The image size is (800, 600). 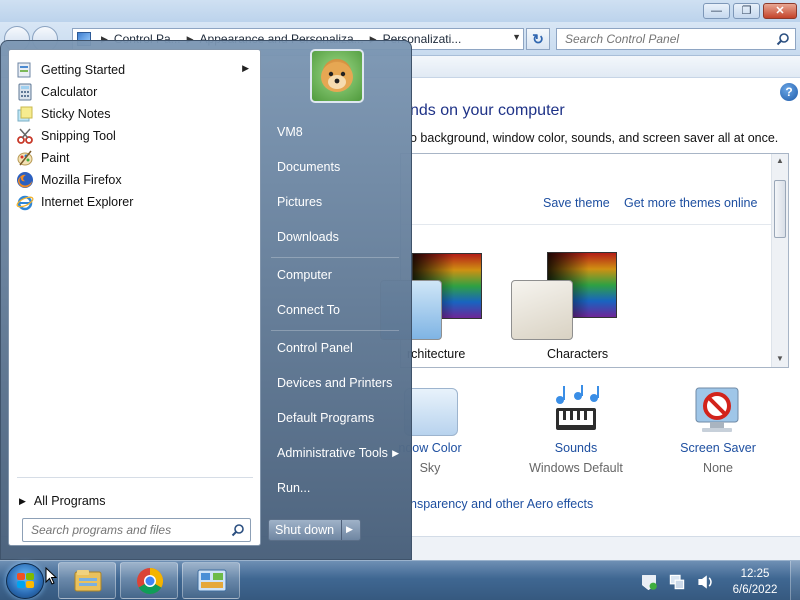 What do you see at coordinates (746, 11) in the screenshot?
I see `maximize-button: ❐` at bounding box center [746, 11].